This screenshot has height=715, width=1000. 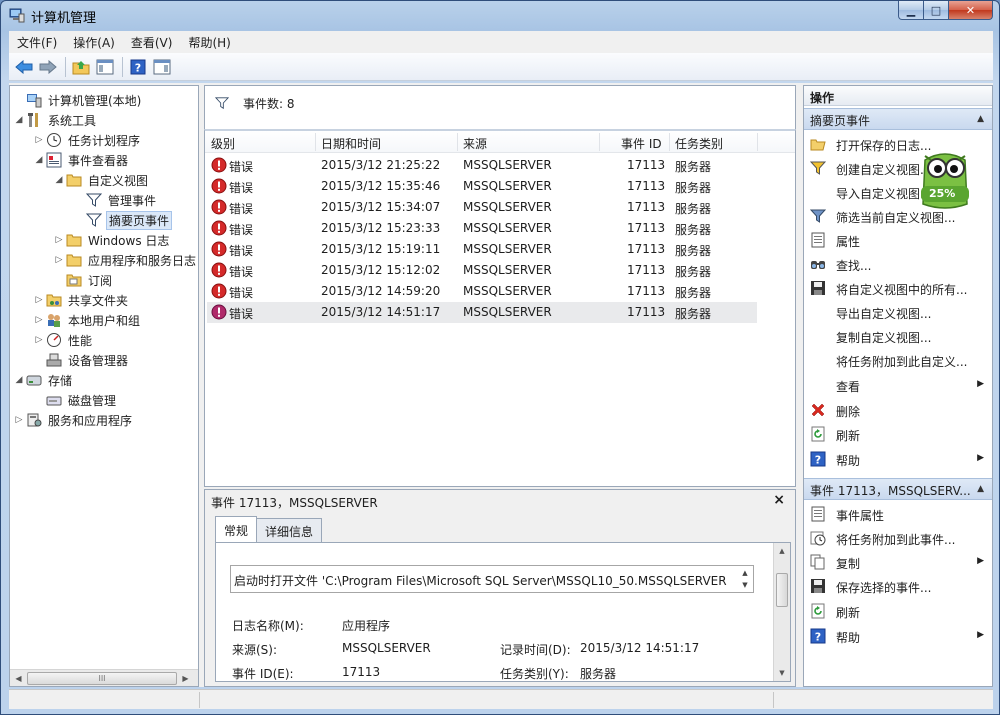 I want to click on tree-item-label: 摘要页事件, so click(x=139, y=220).